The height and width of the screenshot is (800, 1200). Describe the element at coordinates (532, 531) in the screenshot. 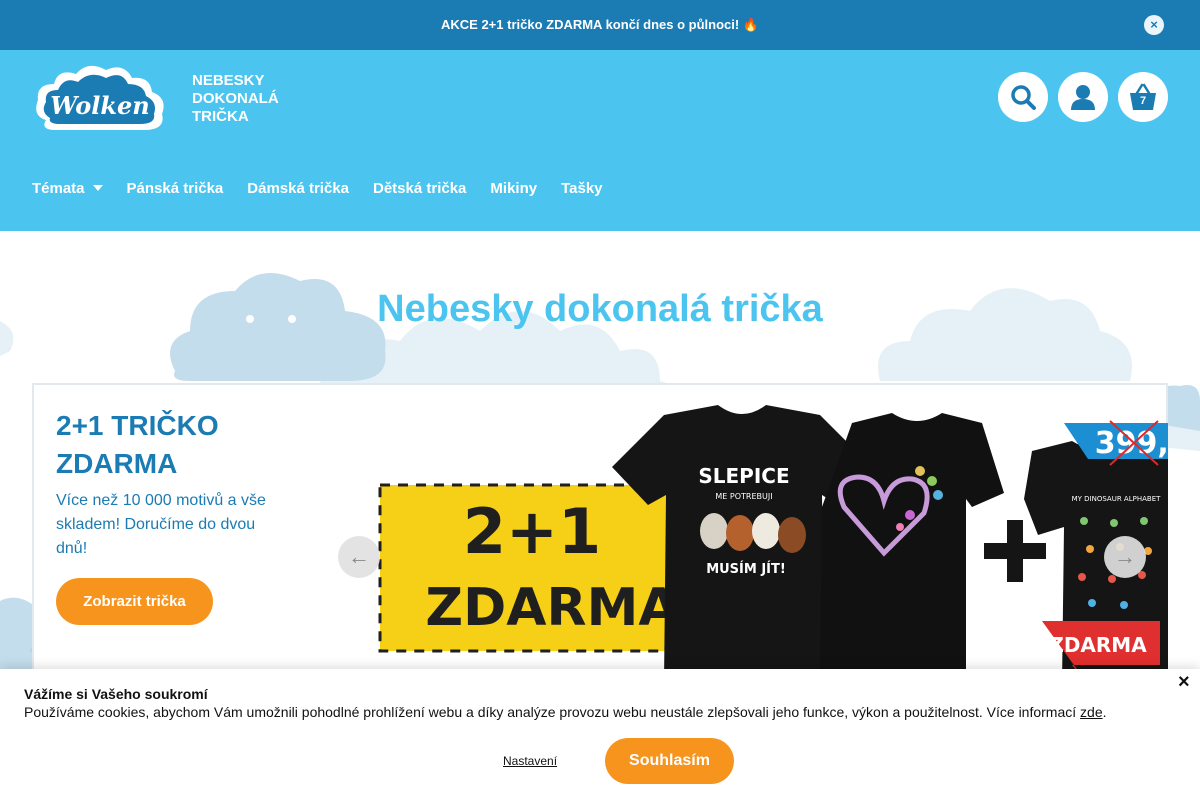

I see `banner-line-1: 2+1` at that location.